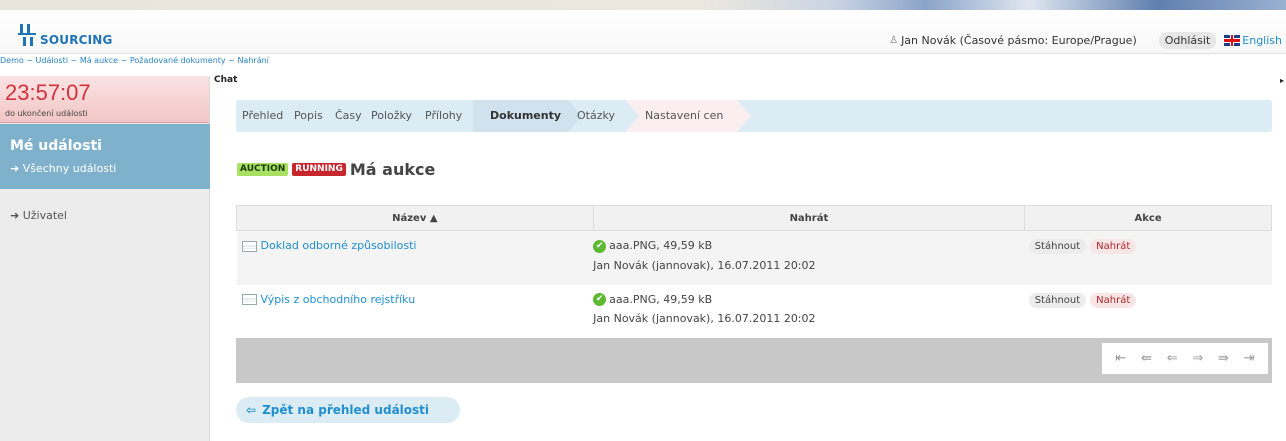 The image size is (1286, 441). Describe the element at coordinates (684, 115) in the screenshot. I see `tab-price-settings: Nastavení cen` at that location.